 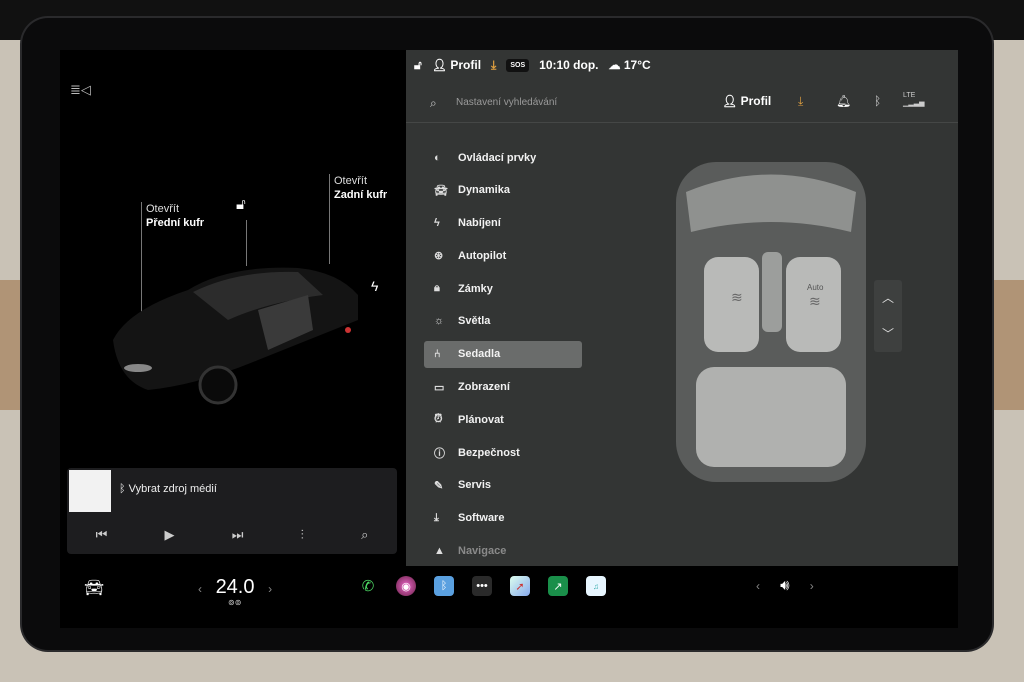 I want to click on weather-temp: 17°C, so click(x=637, y=65).